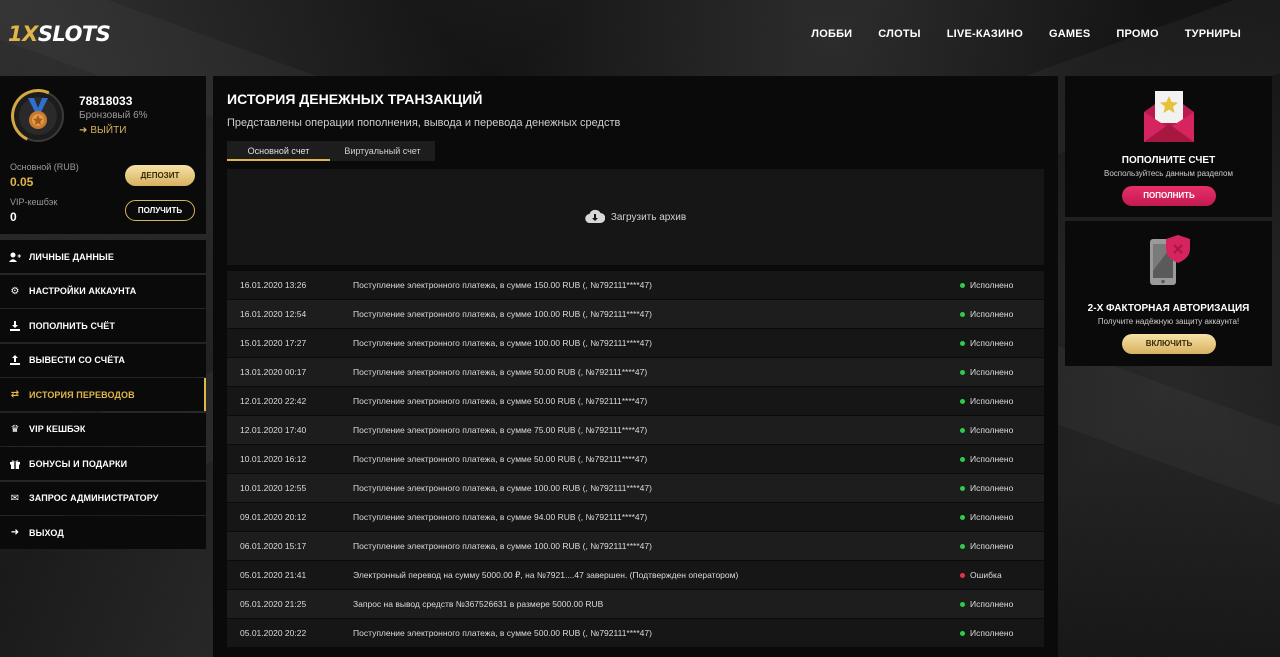 The height and width of the screenshot is (657, 1280). What do you see at coordinates (273, 575) in the screenshot?
I see `row-date: 05.01.2020 21:41` at bounding box center [273, 575].